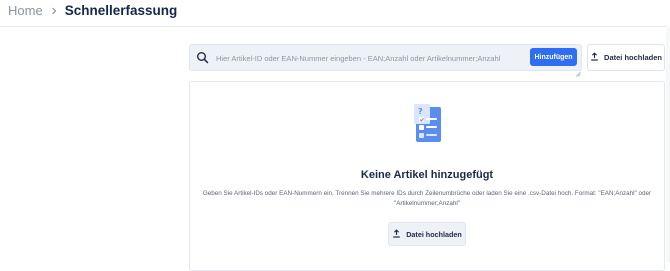 This screenshot has width=670, height=271. What do you see at coordinates (202, 57) in the screenshot?
I see `search-icon` at bounding box center [202, 57].